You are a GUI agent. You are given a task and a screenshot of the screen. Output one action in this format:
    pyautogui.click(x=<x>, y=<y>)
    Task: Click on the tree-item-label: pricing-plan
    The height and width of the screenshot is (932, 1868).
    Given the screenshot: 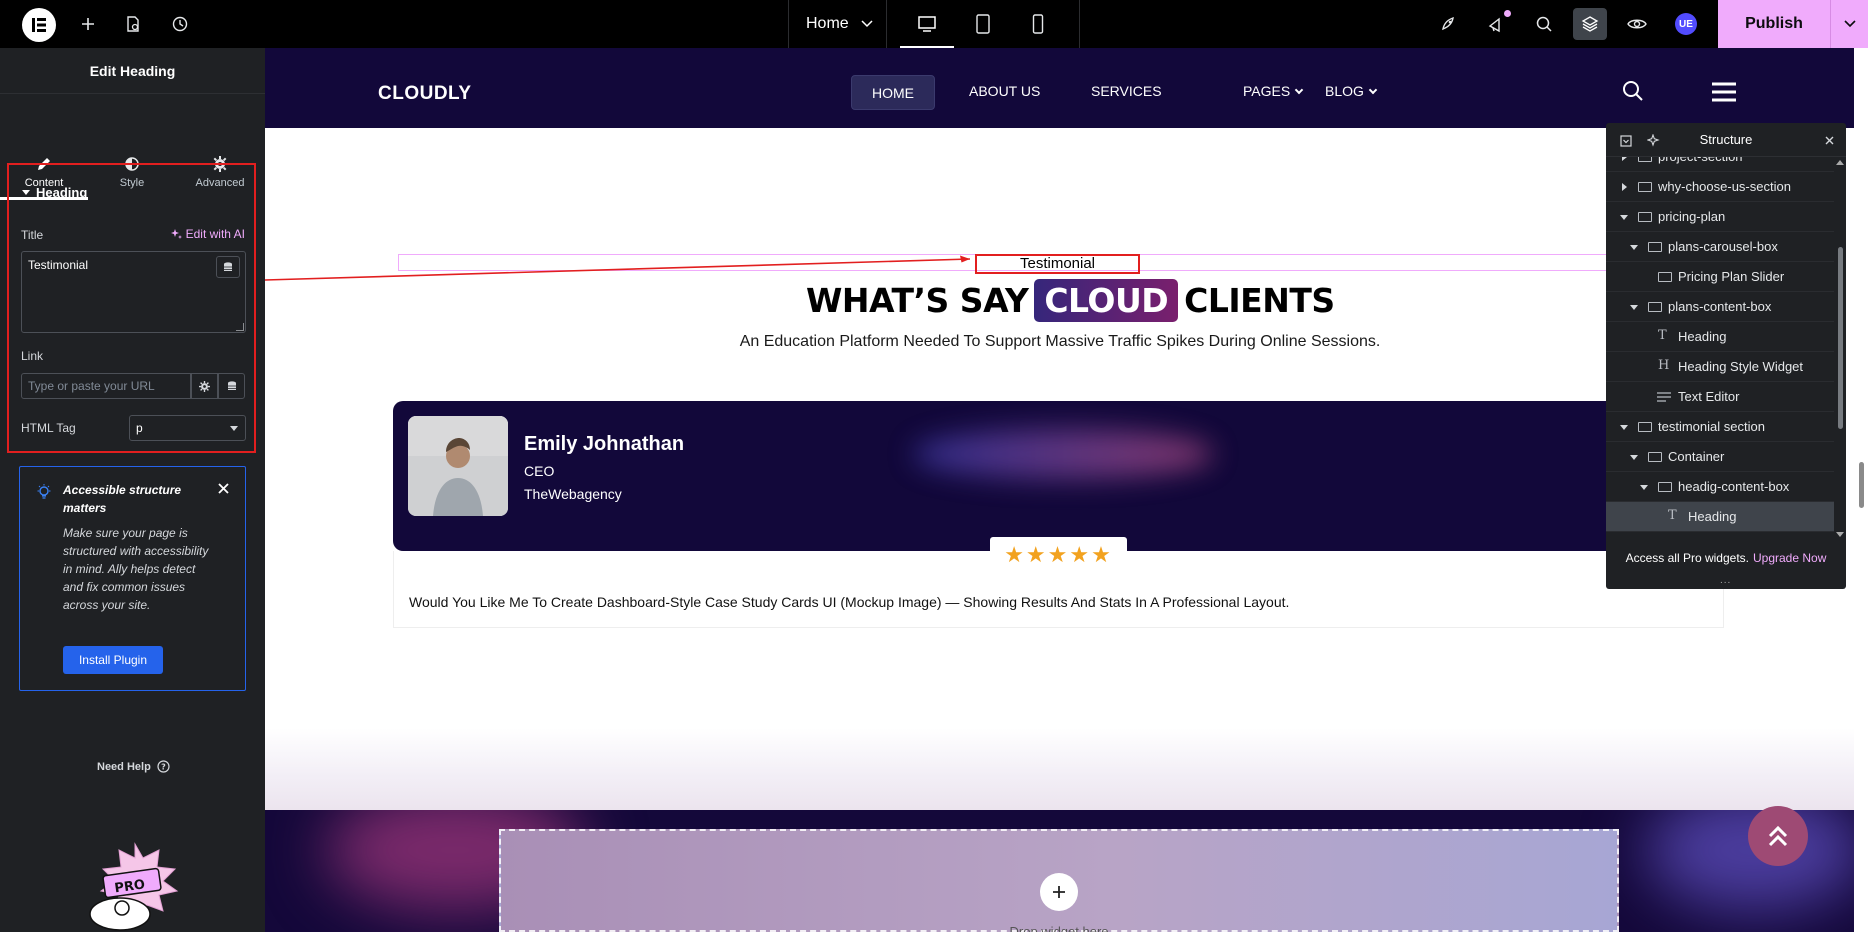 What is the action you would take?
    pyautogui.click(x=1692, y=216)
    